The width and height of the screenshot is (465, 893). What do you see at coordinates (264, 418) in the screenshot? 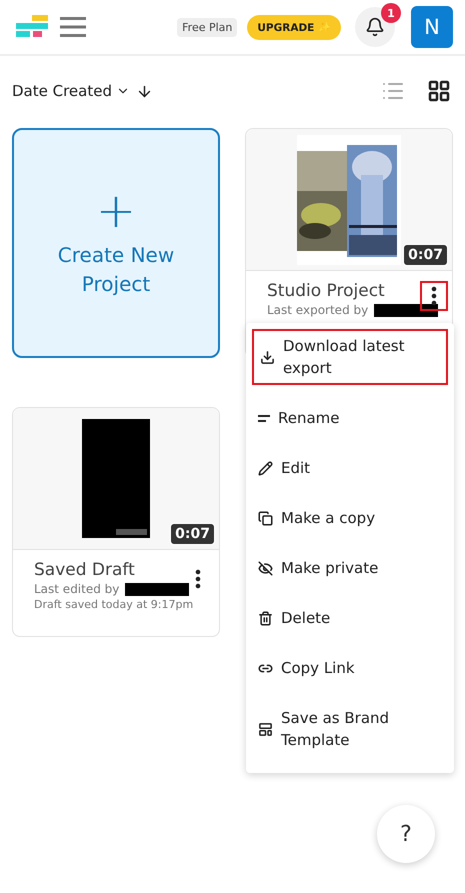
I see `lines-icon` at bounding box center [264, 418].